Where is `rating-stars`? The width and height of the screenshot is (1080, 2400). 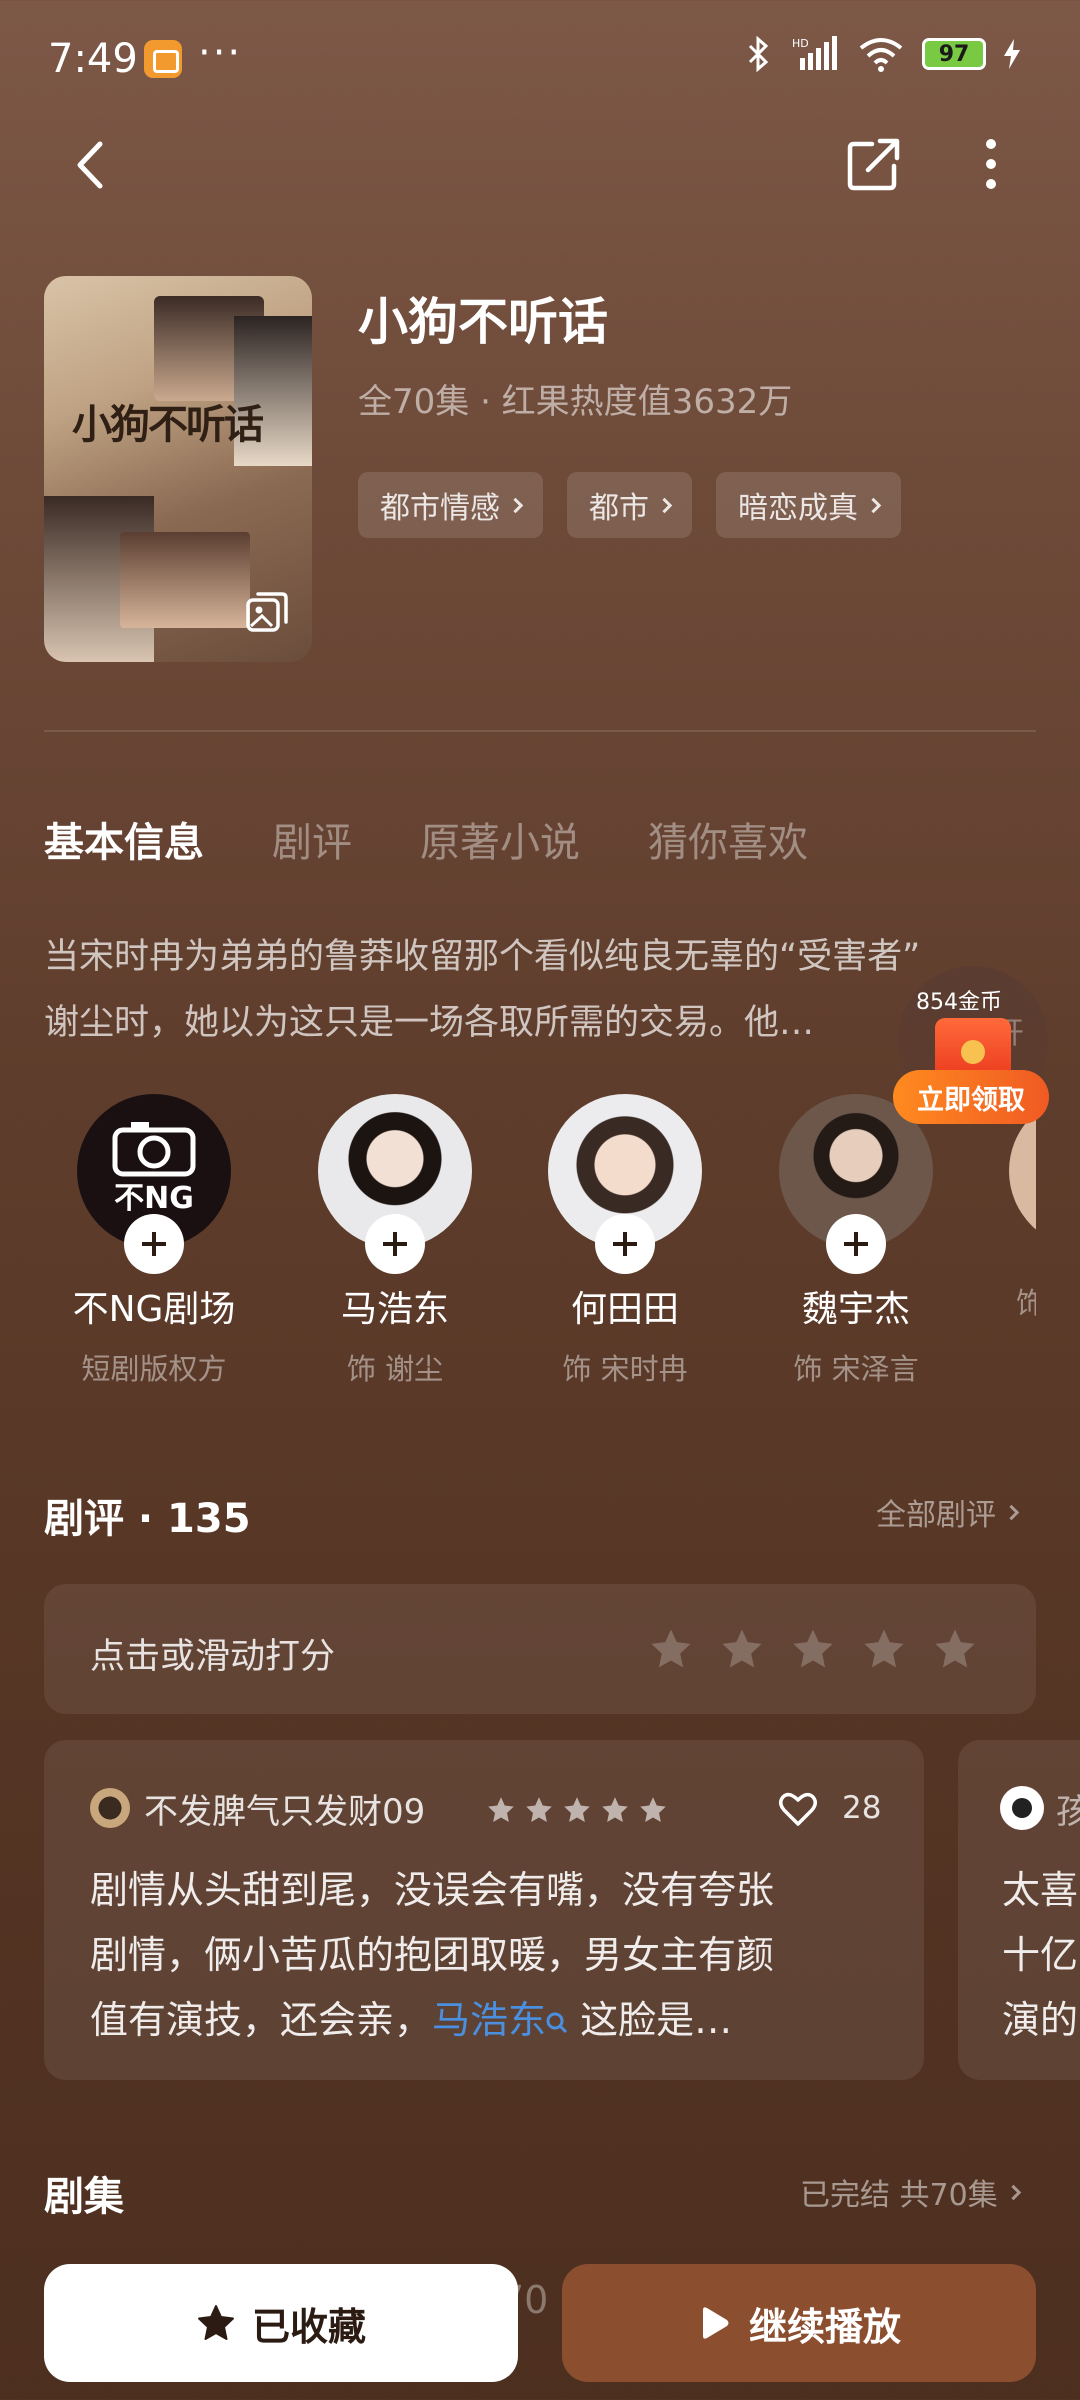 rating-stars is located at coordinates (813, 1649).